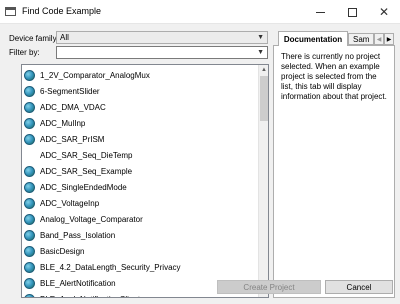 This screenshot has height=304, width=400. Describe the element at coordinates (361, 39) in the screenshot. I see `tab-sample-code: Sam` at that location.